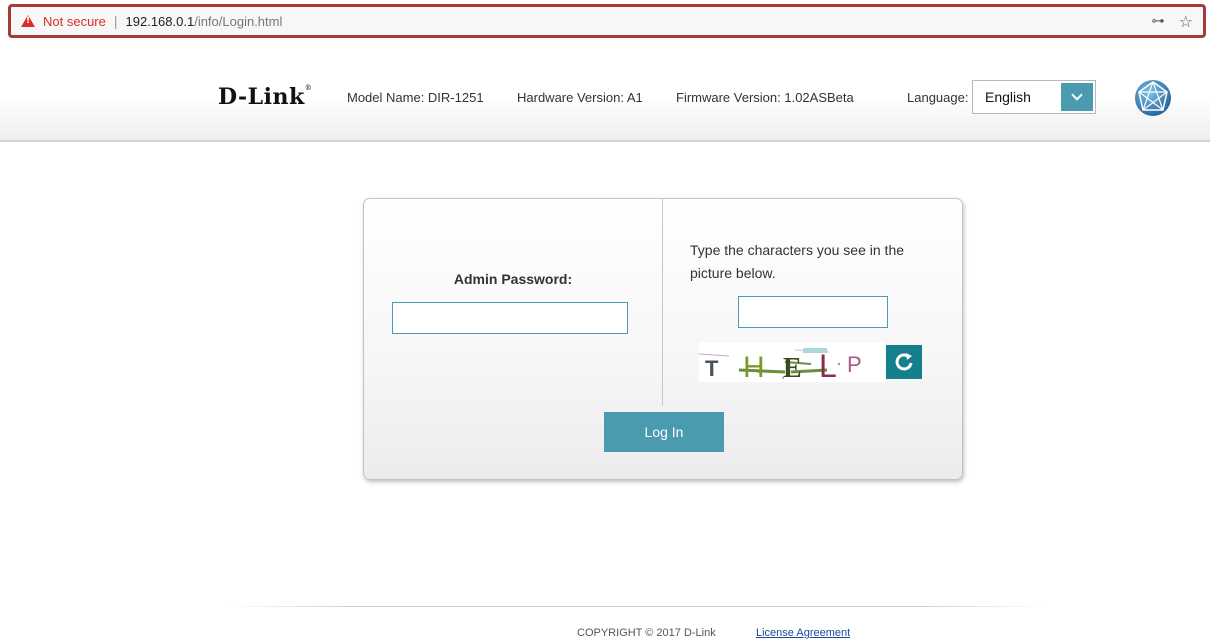 The width and height of the screenshot is (1210, 640). What do you see at coordinates (1034, 97) in the screenshot?
I see `language-select: English` at bounding box center [1034, 97].